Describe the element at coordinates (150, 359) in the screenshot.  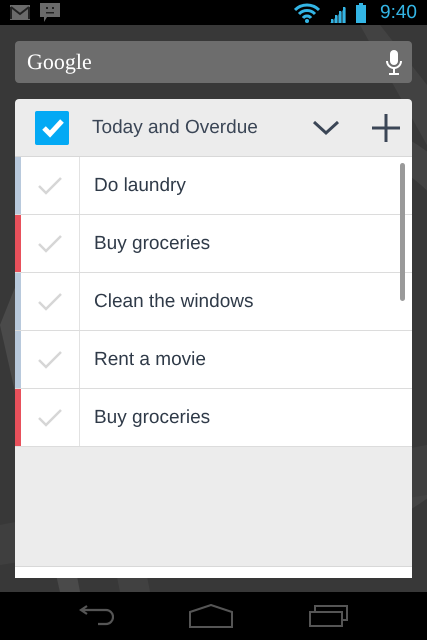
I see `task-title: Rent a movie` at that location.